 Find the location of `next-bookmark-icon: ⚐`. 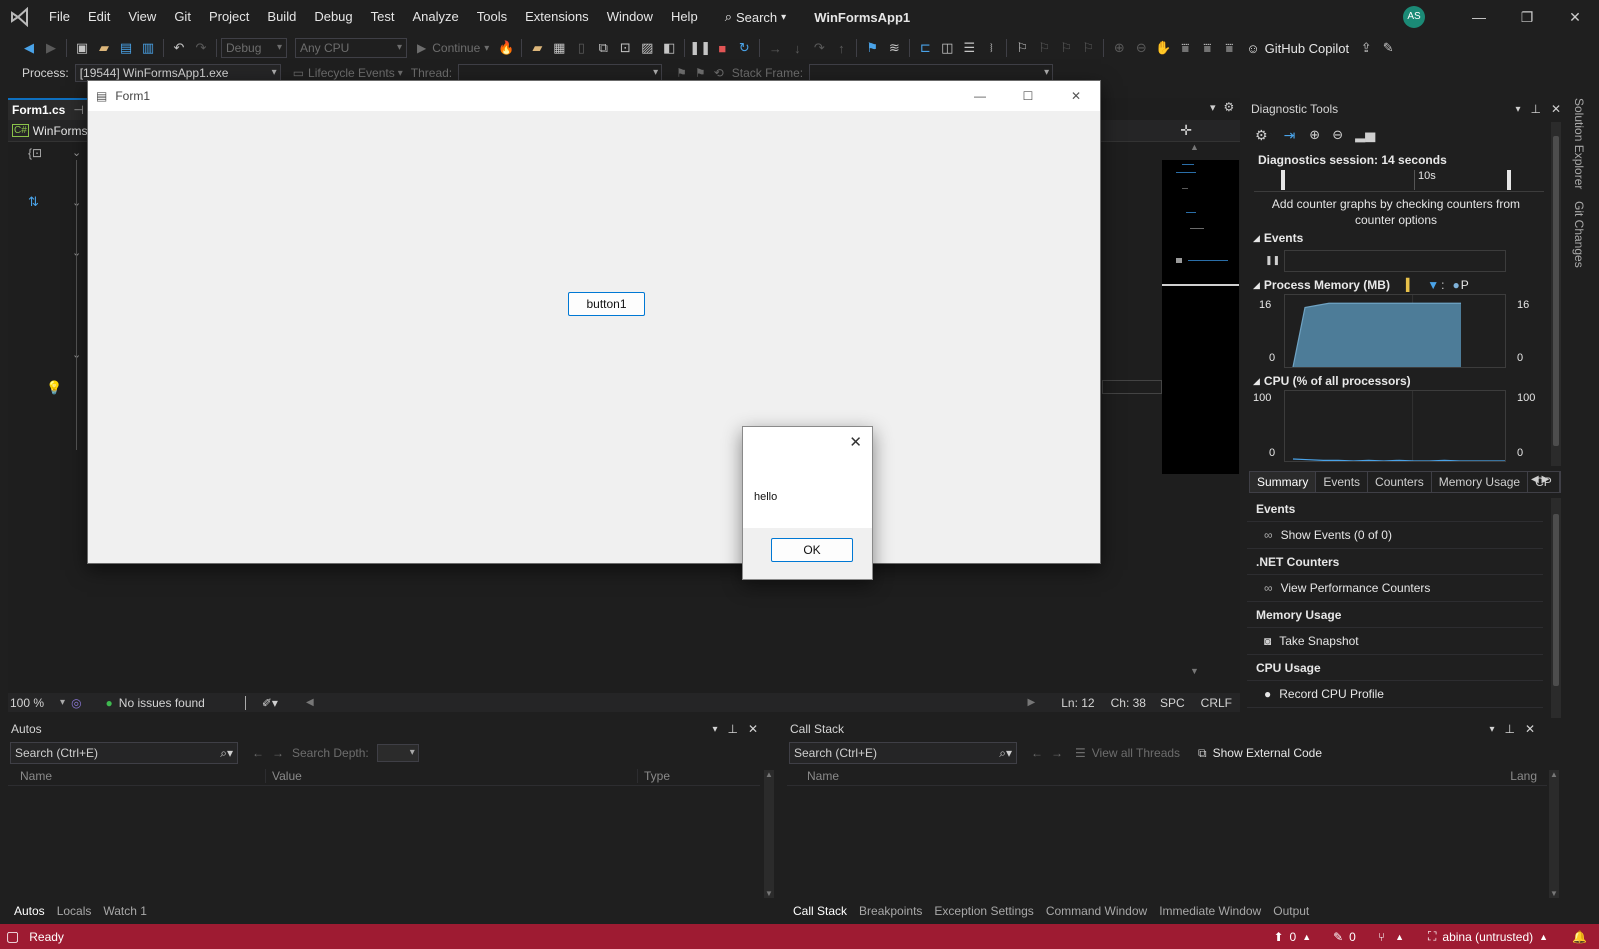

next-bookmark-icon: ⚐ is located at coordinates (1066, 48).